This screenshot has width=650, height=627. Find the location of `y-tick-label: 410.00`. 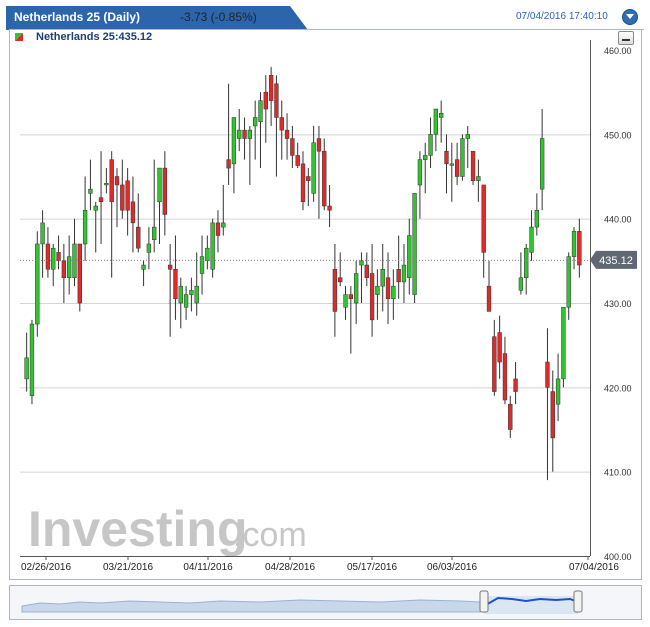

y-tick-label: 410.00 is located at coordinates (618, 473).